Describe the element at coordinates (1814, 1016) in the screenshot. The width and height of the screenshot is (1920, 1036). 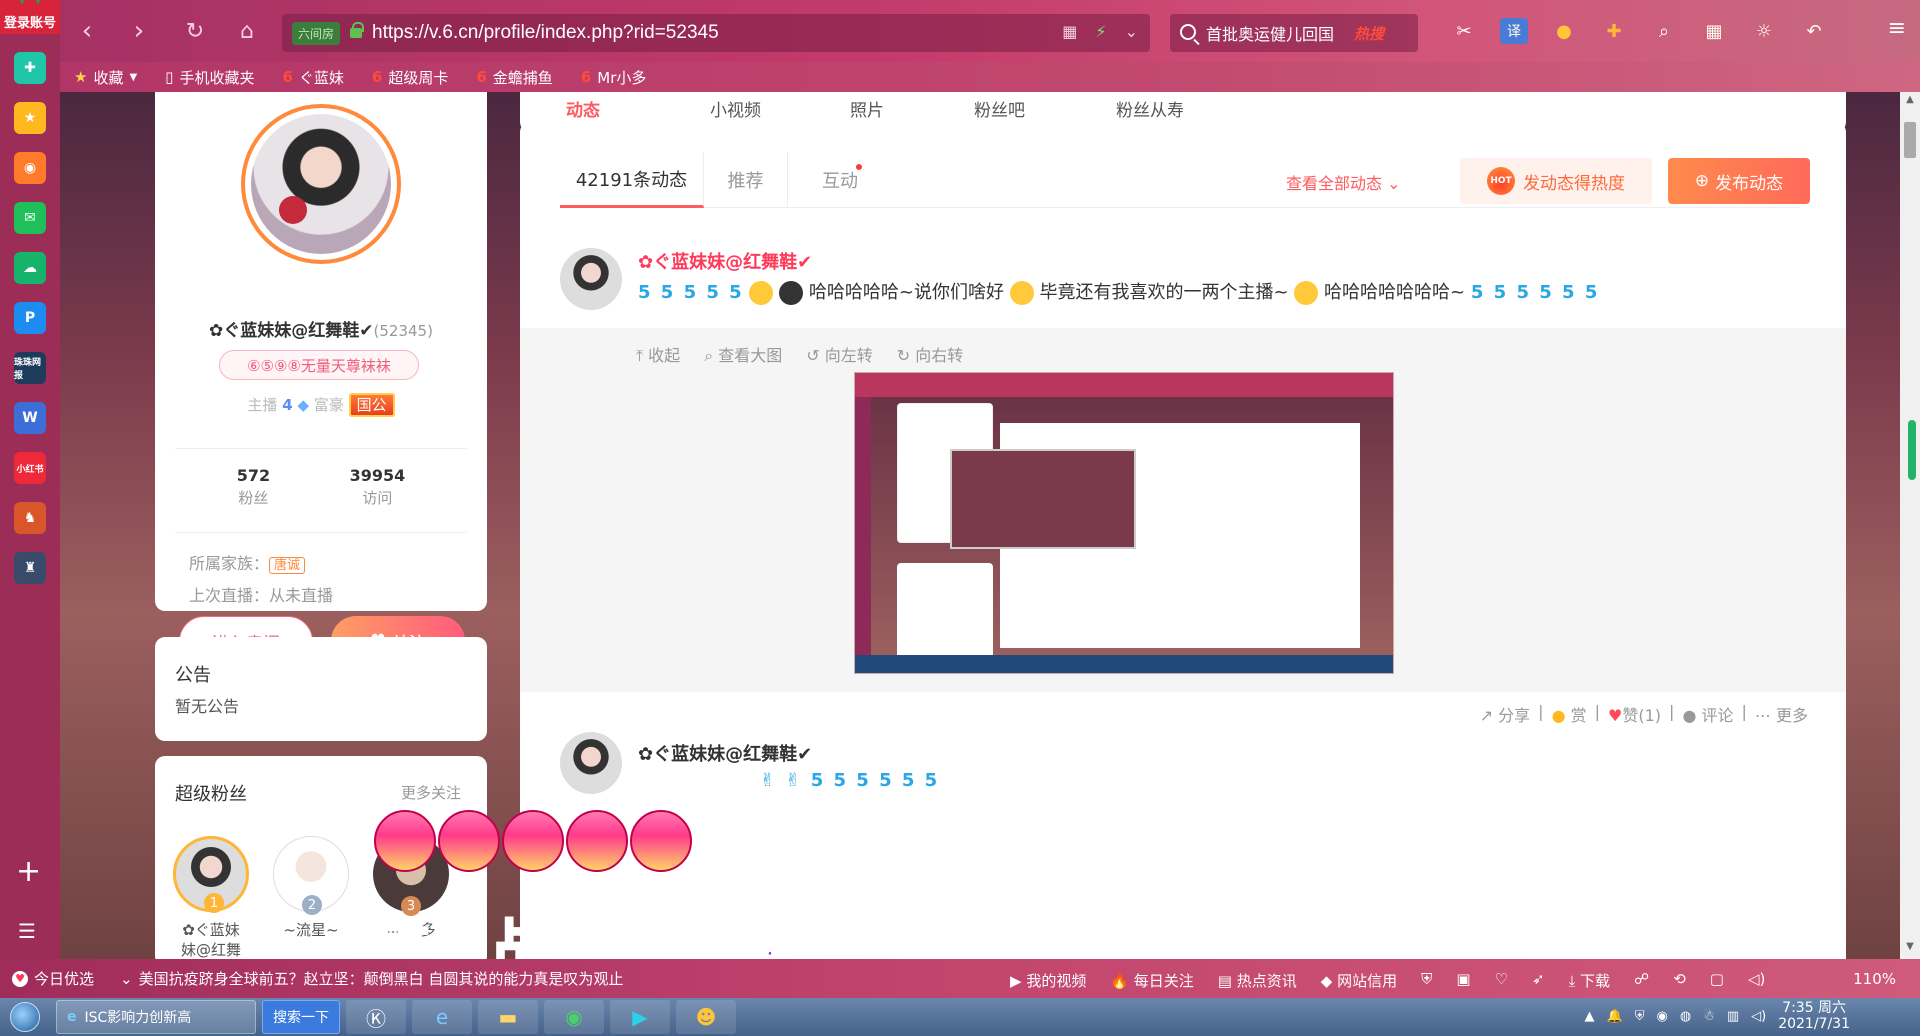
I see `system-clock: 7:35 周六 2021/7/31` at that location.